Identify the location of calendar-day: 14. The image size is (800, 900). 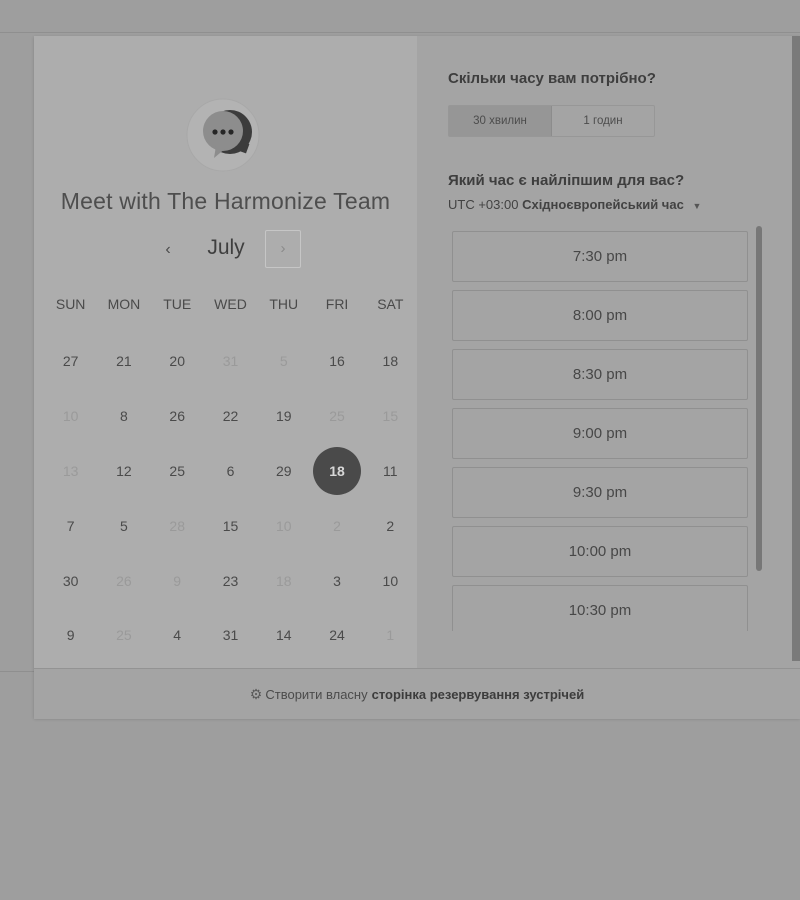
(283, 635).